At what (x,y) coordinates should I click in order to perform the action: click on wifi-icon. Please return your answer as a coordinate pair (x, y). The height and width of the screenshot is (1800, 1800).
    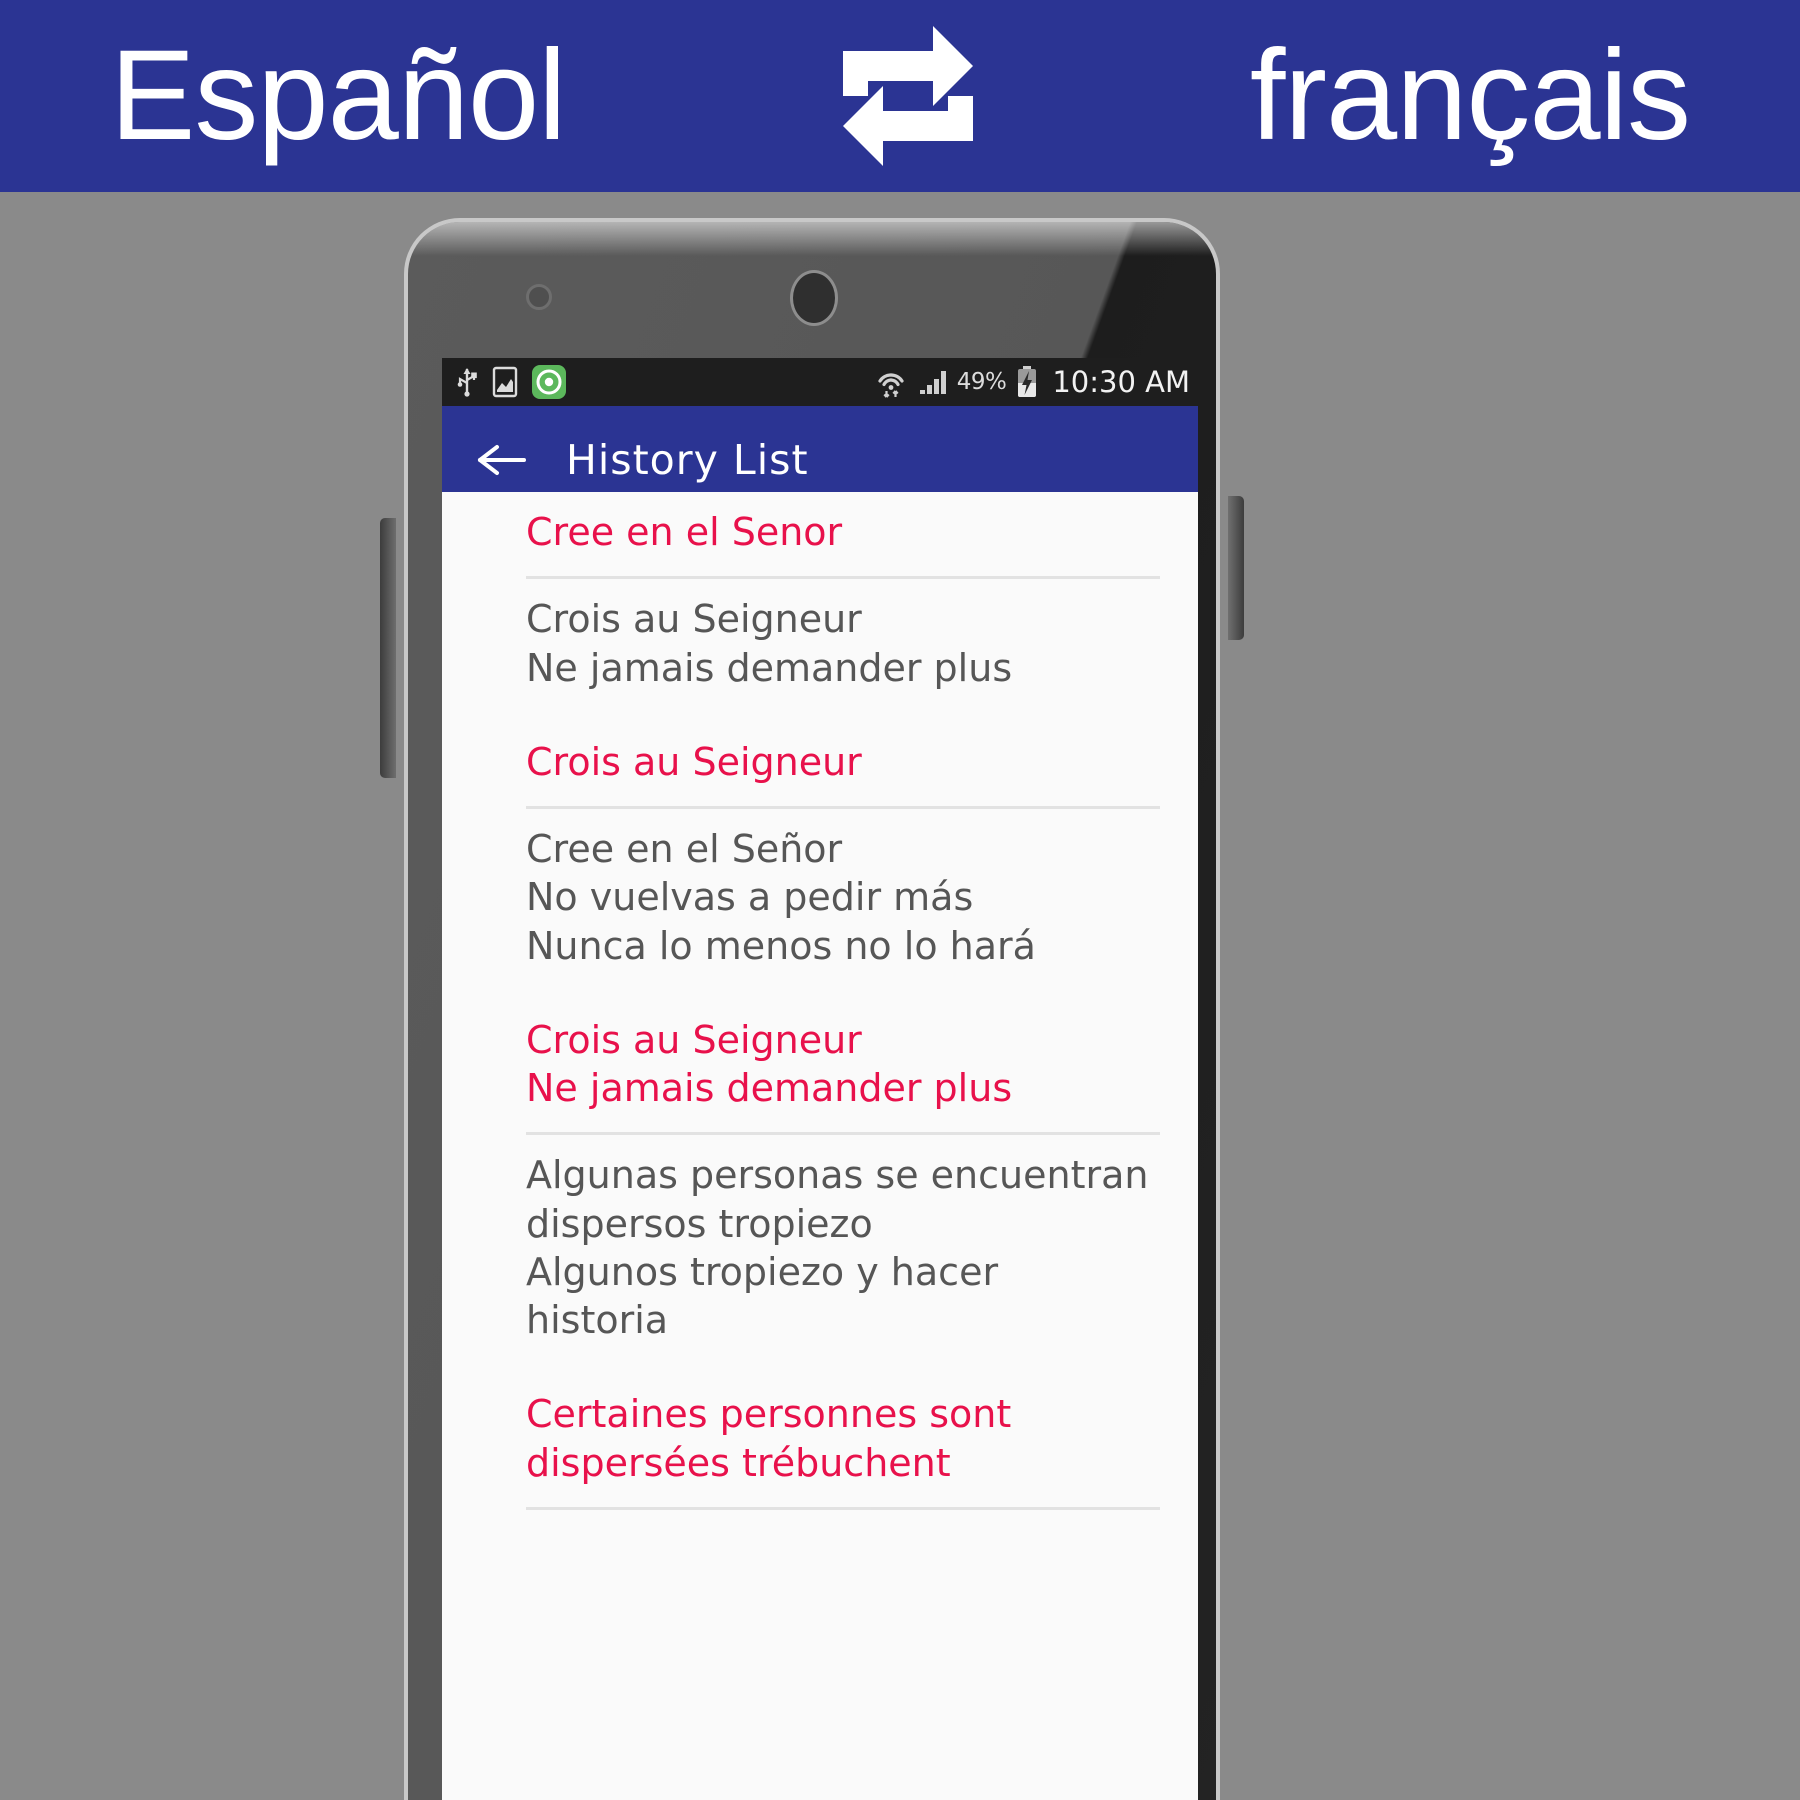
    Looking at the image, I should click on (891, 385).